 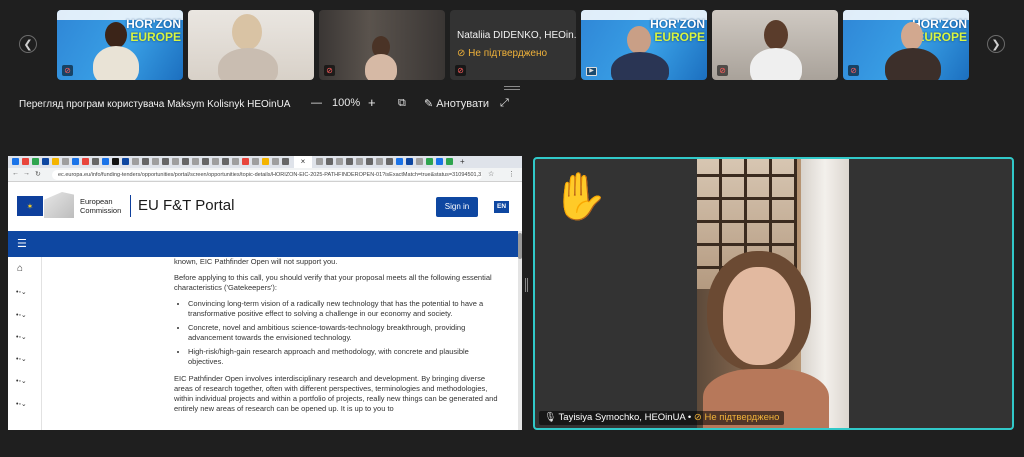 What do you see at coordinates (456, 103) in the screenshot?
I see `annotate-button: ✎ Анотувати` at bounding box center [456, 103].